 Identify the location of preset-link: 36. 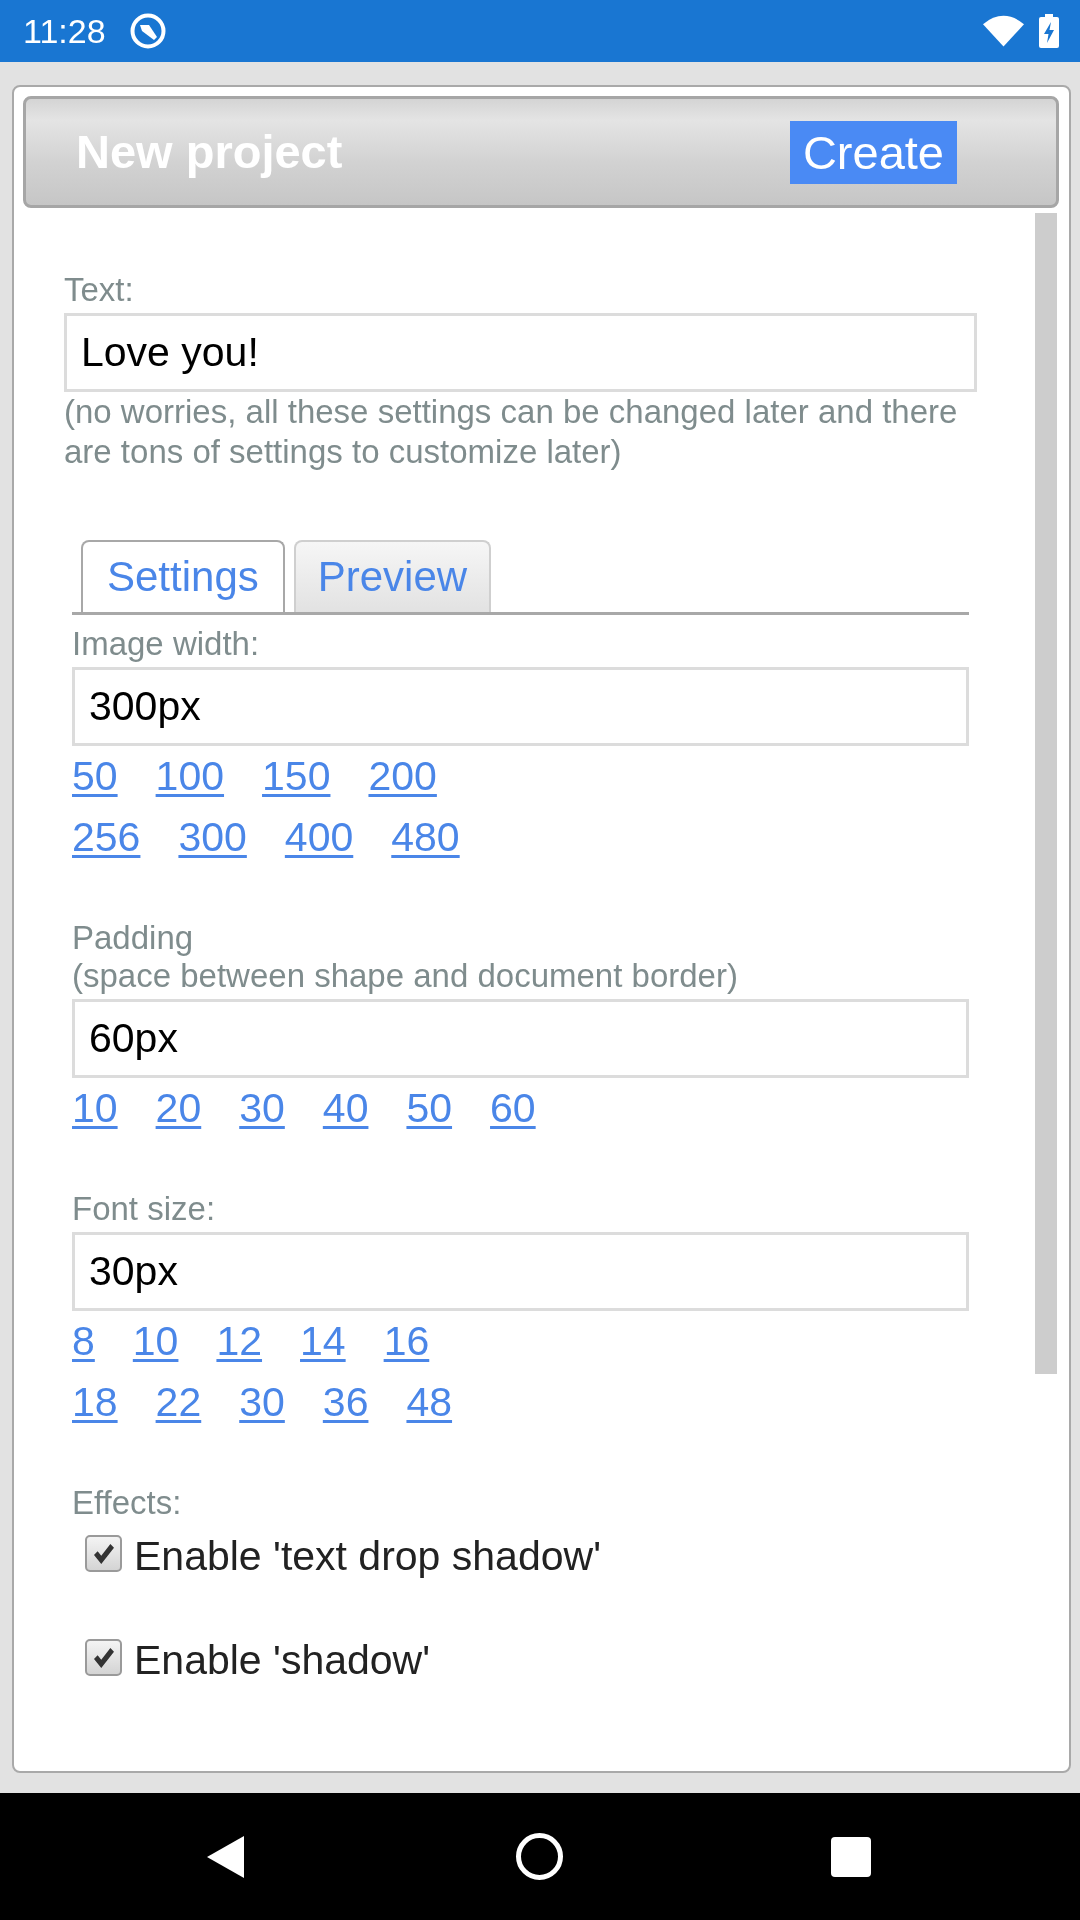
(345, 1402).